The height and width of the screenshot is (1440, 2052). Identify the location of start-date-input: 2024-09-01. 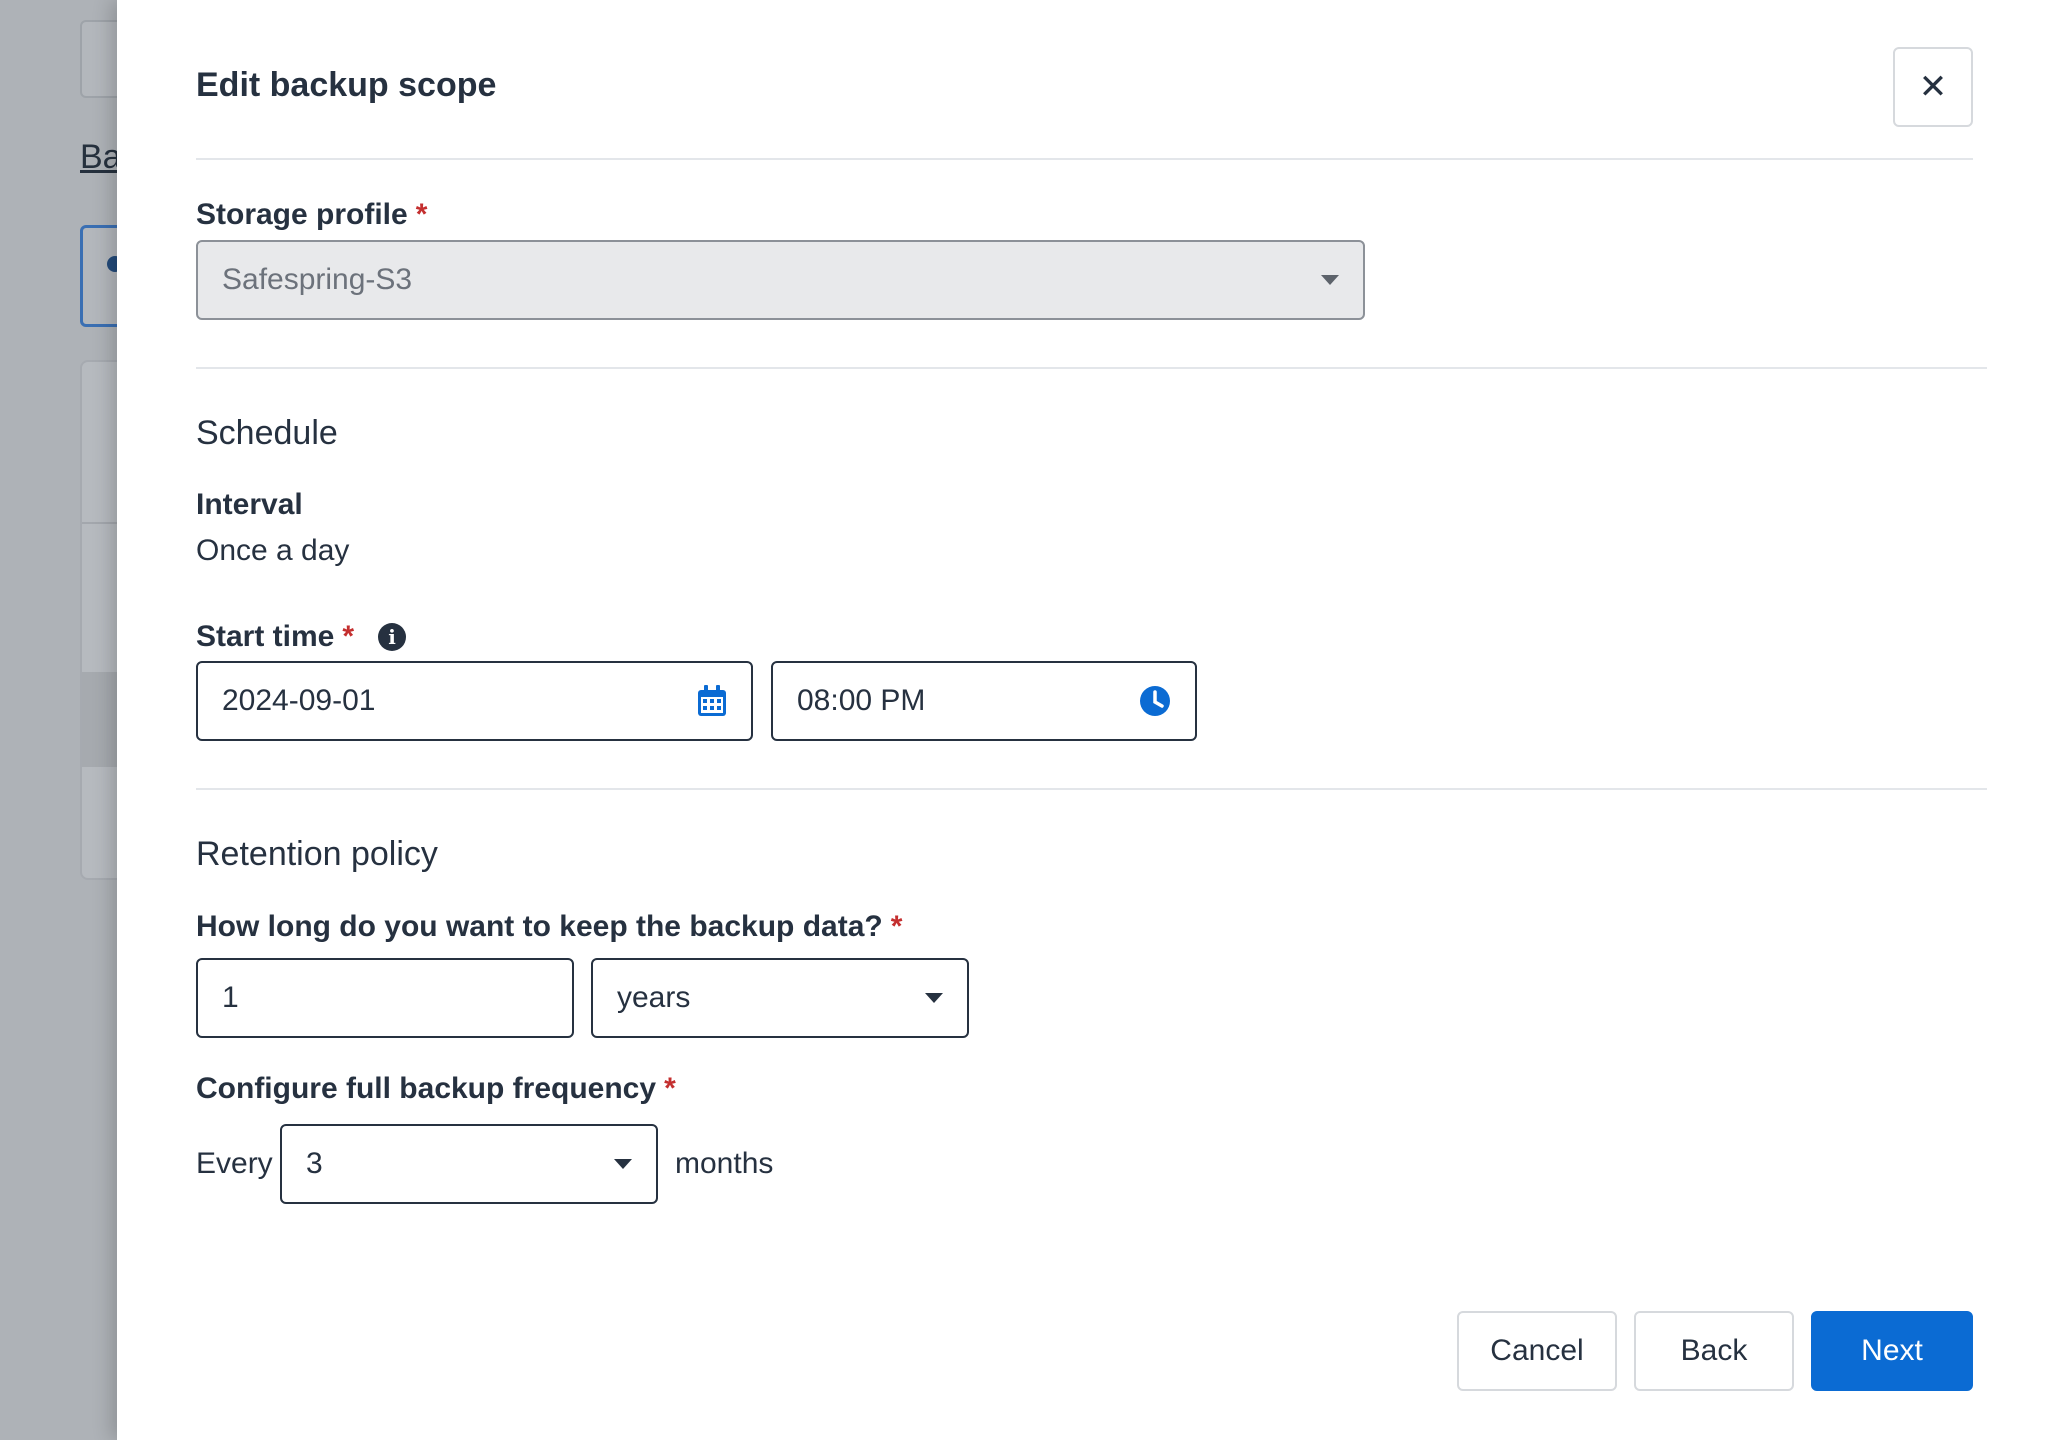
(474, 701).